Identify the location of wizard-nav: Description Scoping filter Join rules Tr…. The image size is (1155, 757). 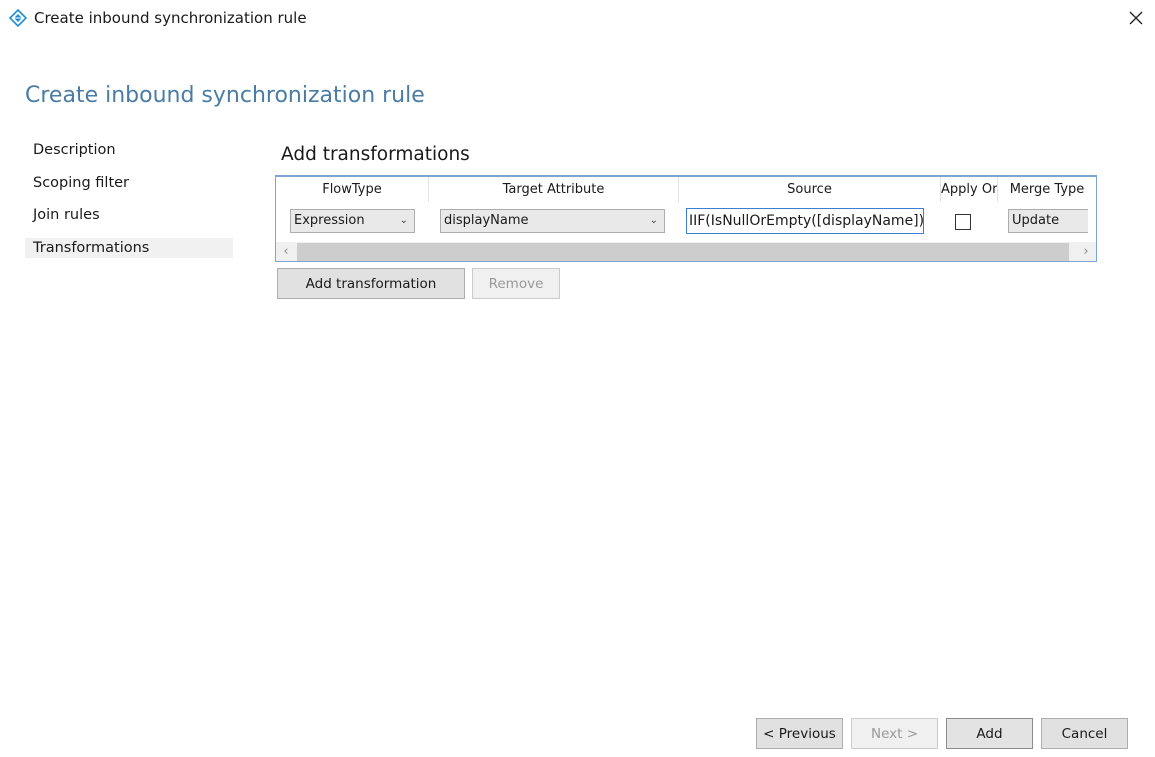
(129, 205).